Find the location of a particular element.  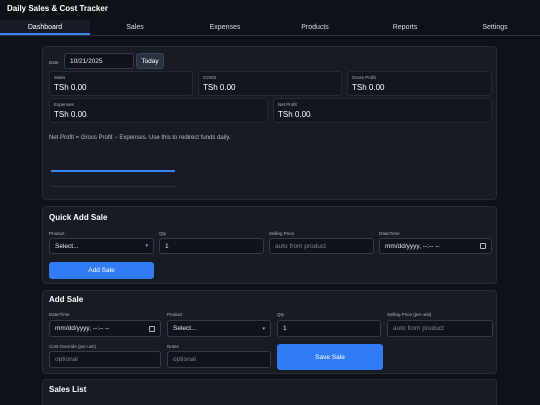

stat-gross-profit-value: TSh 0.00 is located at coordinates (368, 87).